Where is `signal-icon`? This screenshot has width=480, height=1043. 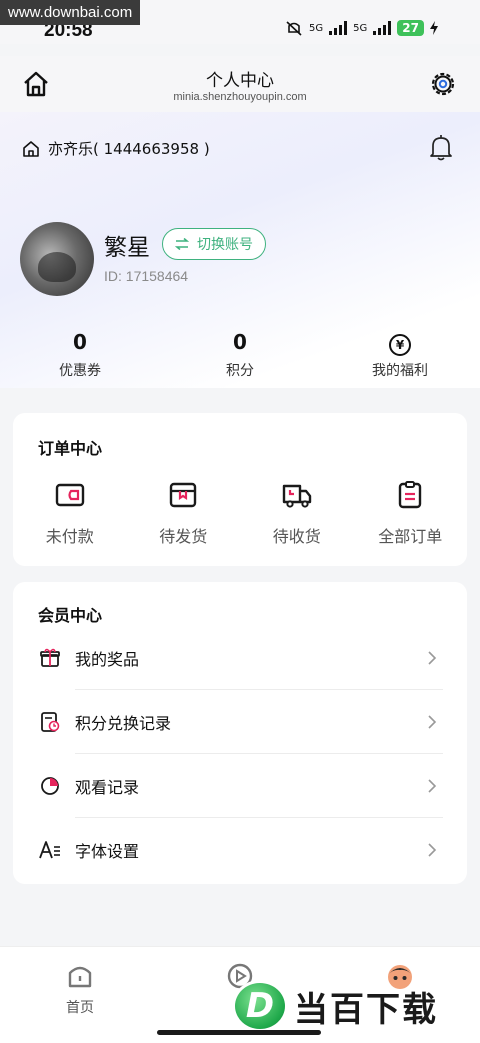
signal-icon is located at coordinates (338, 28).